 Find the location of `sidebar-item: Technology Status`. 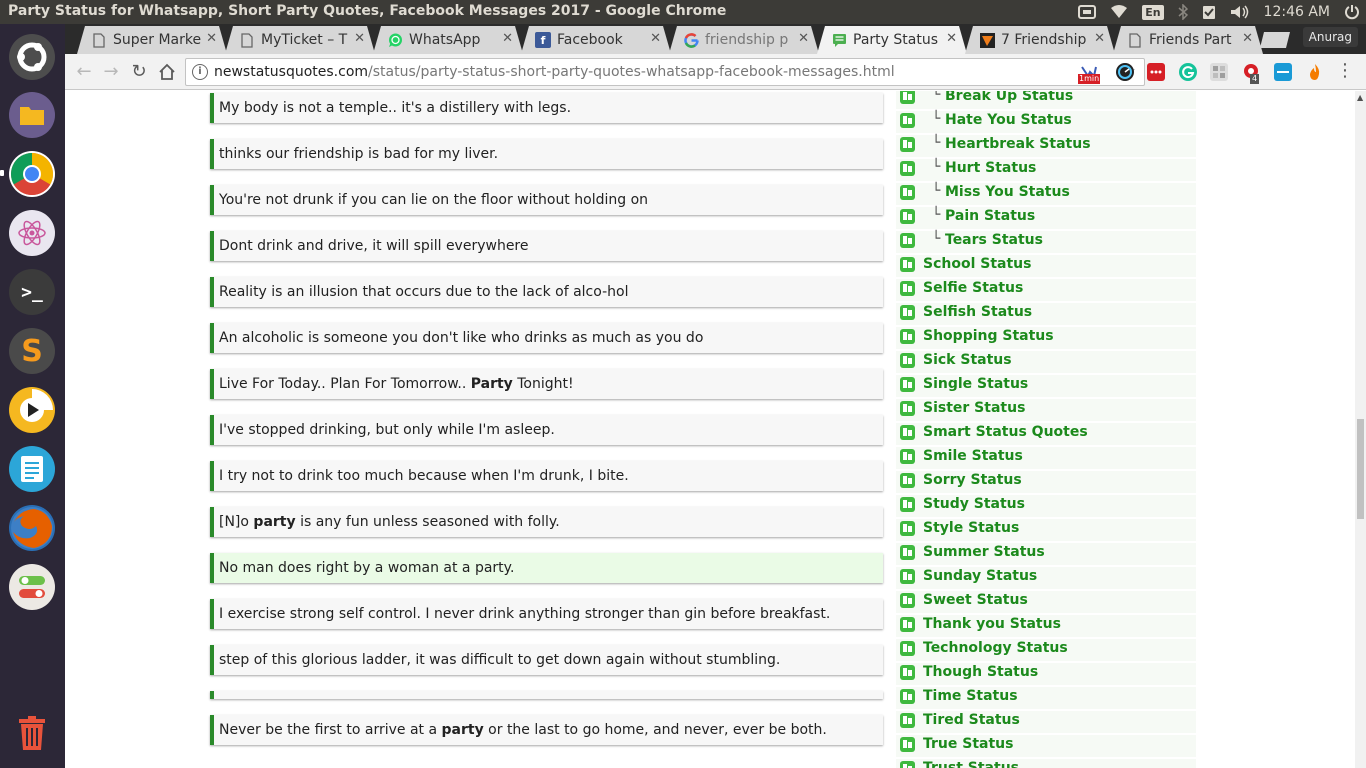

sidebar-item: Technology Status is located at coordinates (1046, 650).